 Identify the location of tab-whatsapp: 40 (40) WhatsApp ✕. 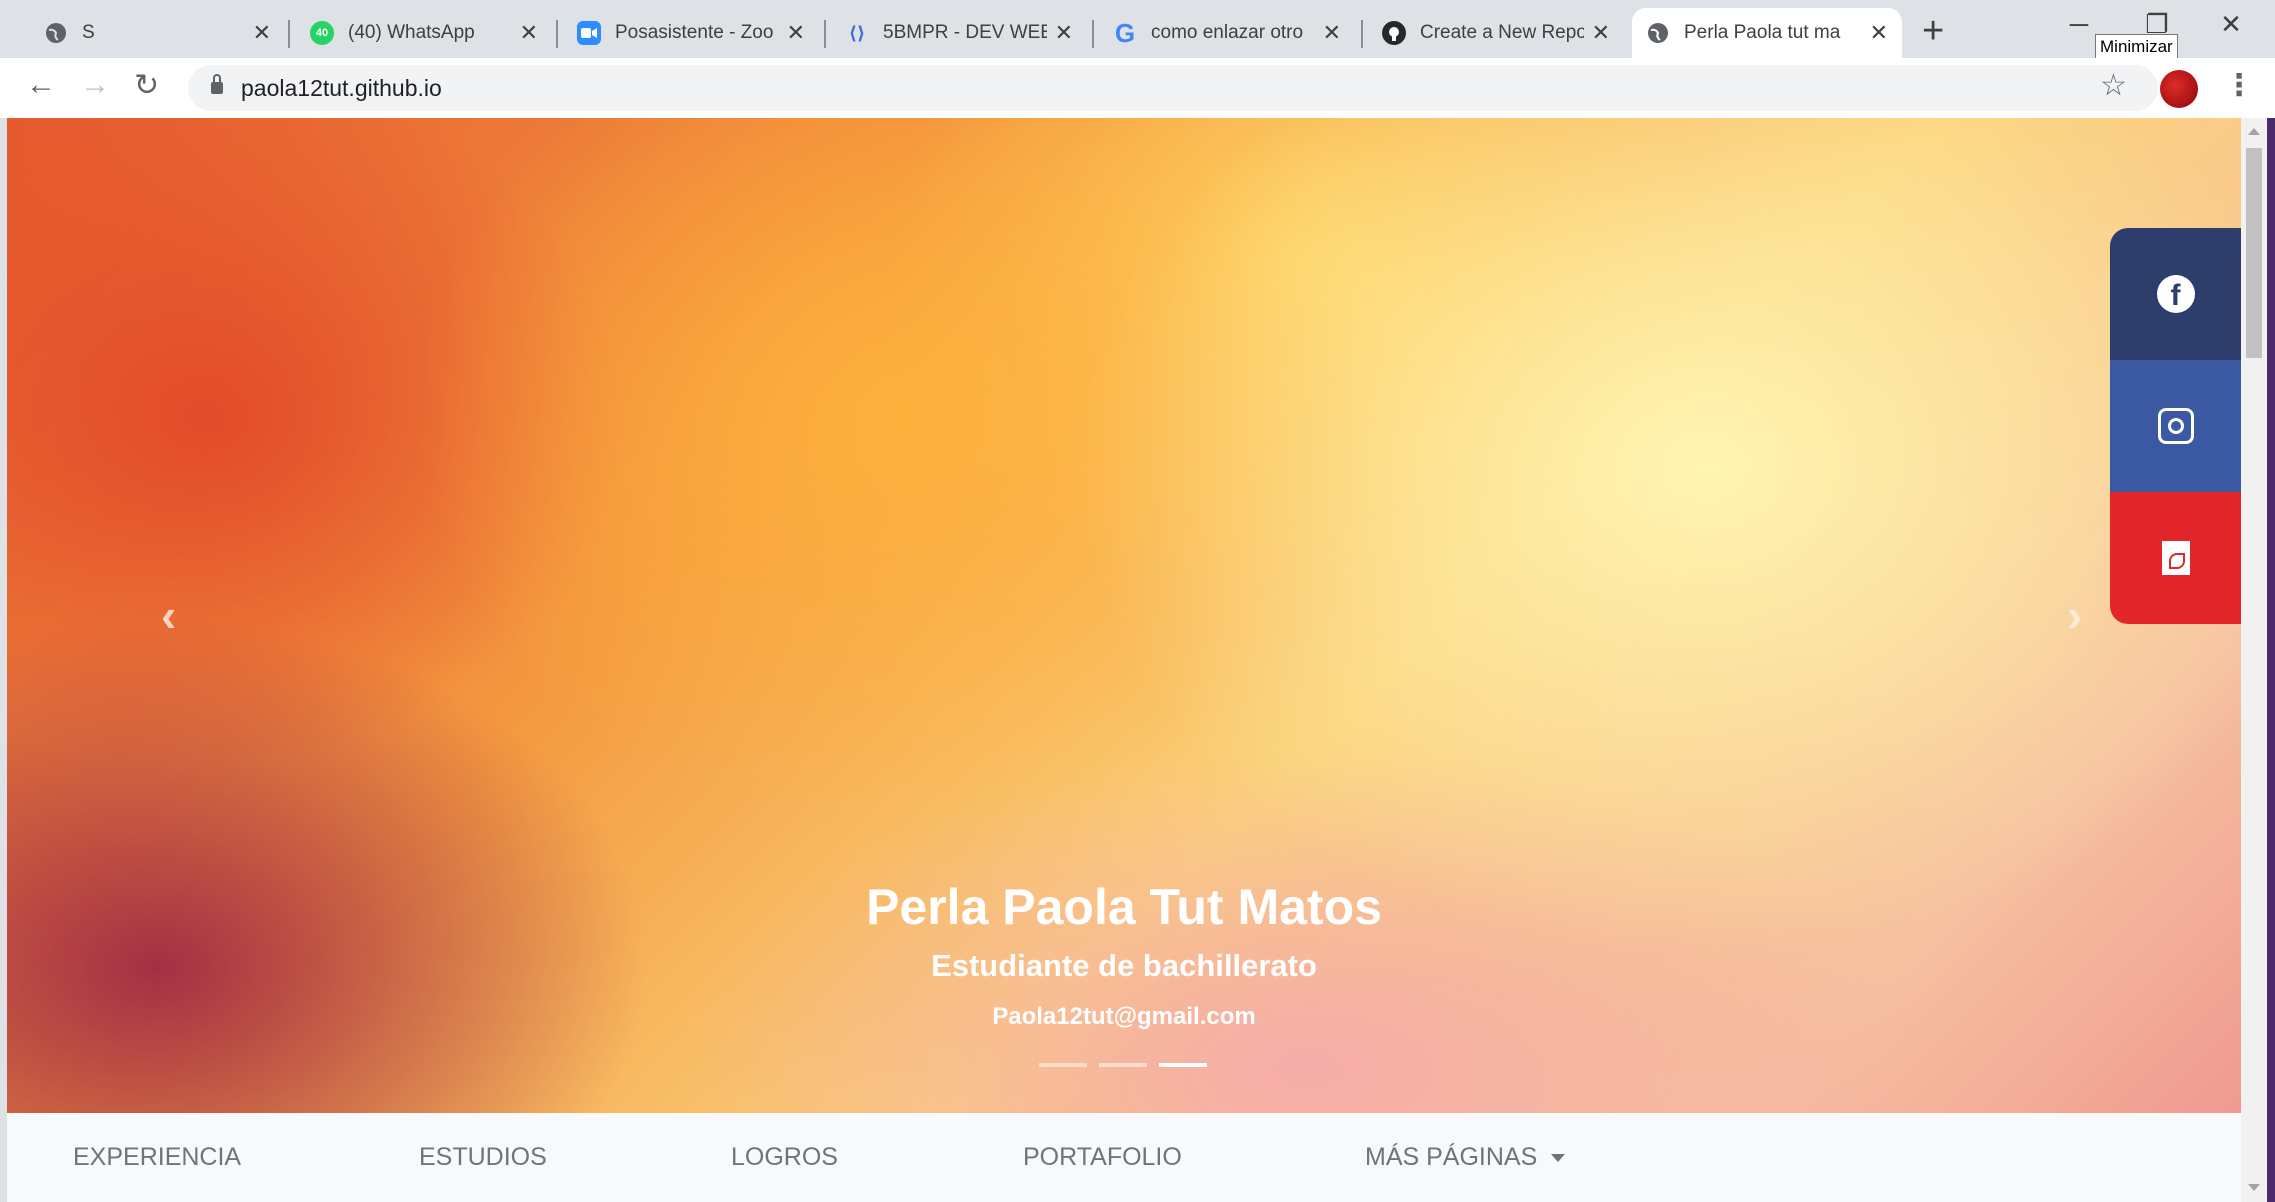
(424, 33).